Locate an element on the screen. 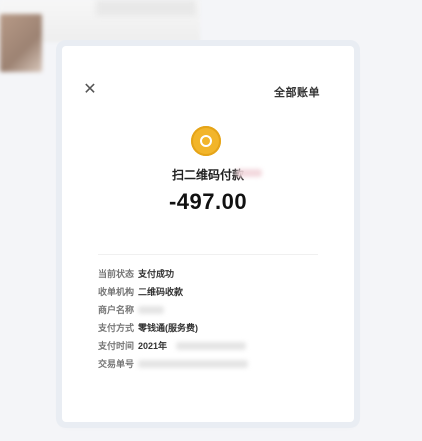 Image resolution: width=422 pixels, height=441 pixels. top-chrome-bar is located at coordinates (146, 8).